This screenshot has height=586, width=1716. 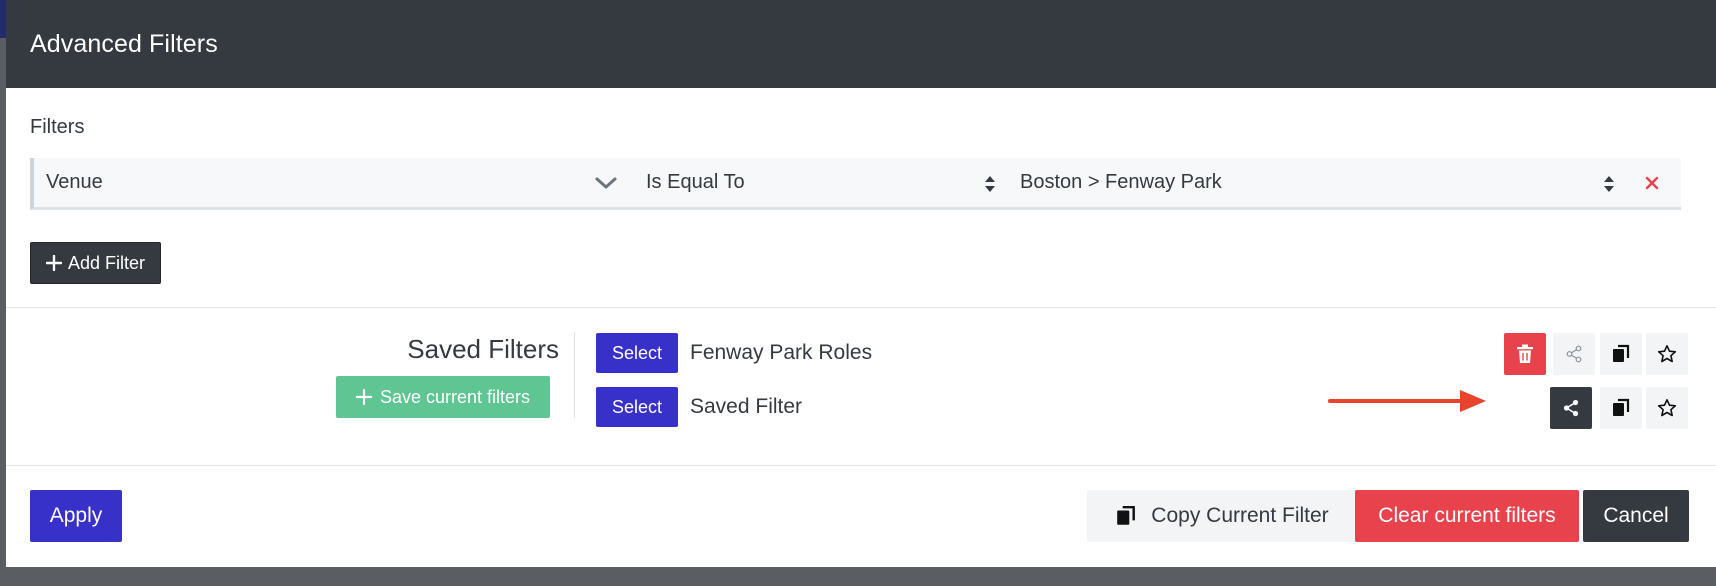 What do you see at coordinates (57, 127) in the screenshot?
I see `filters-label: Filters` at bounding box center [57, 127].